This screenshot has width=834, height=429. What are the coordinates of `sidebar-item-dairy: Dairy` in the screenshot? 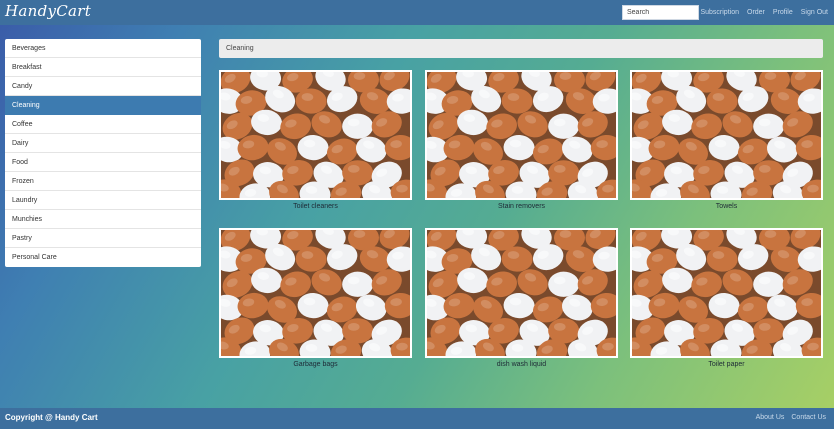 It's located at (103, 143).